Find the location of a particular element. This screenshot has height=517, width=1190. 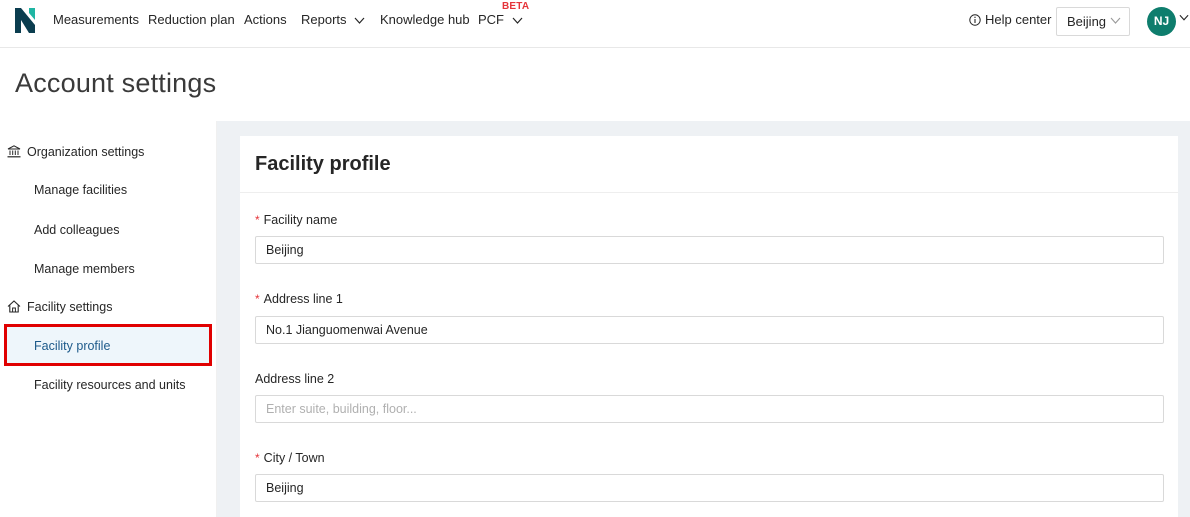

bank-icon is located at coordinates (14, 151).